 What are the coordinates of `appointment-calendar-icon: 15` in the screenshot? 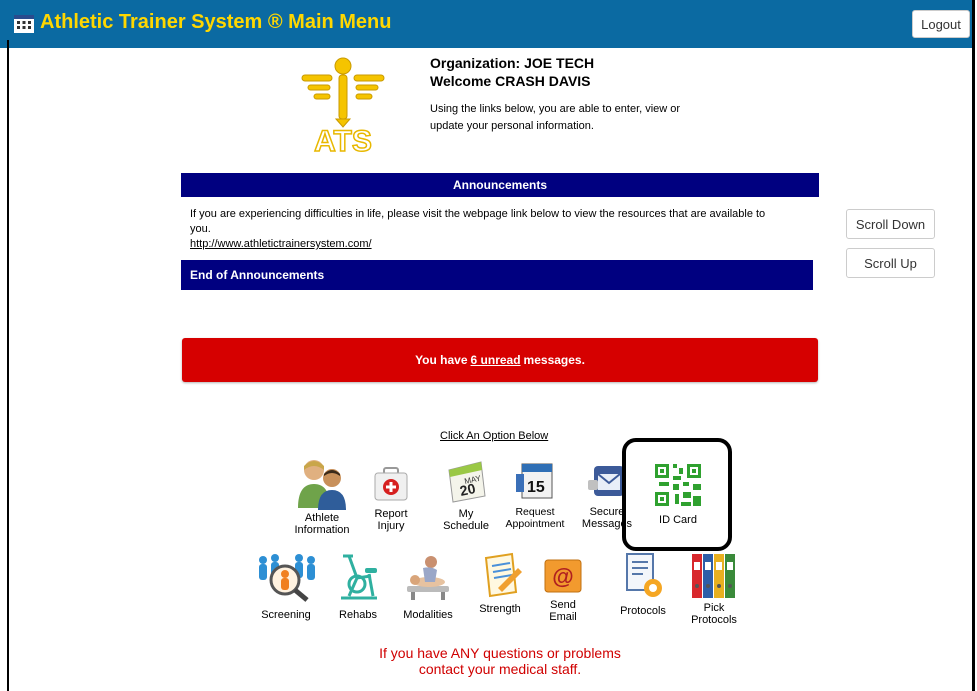 It's located at (534, 481).